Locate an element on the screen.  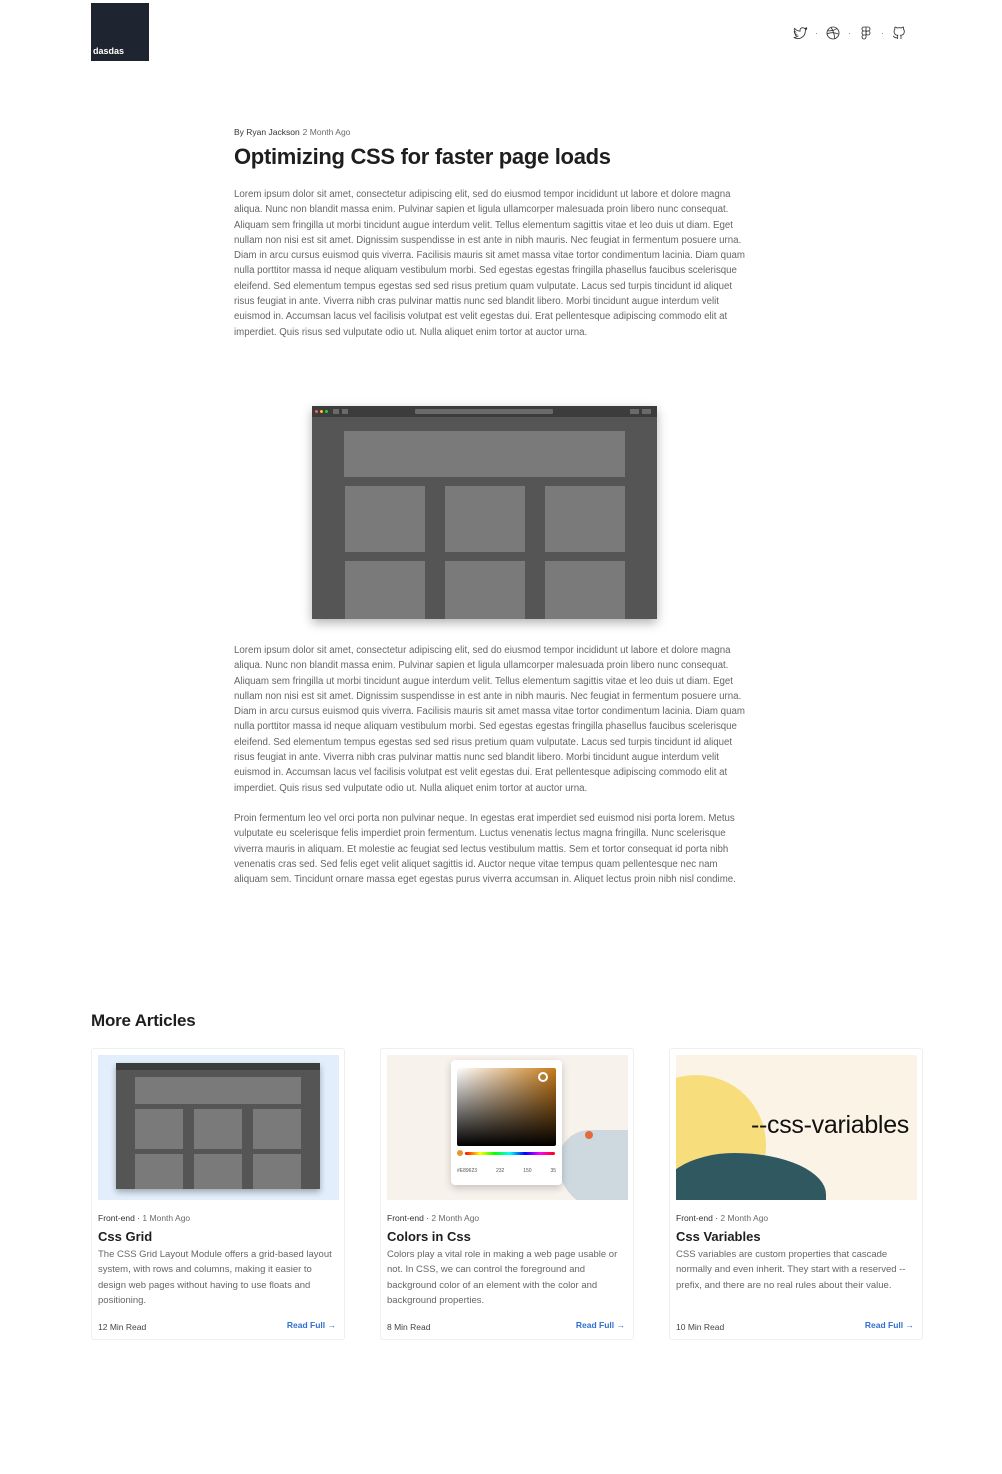
card-thumbnail: --css-variables is located at coordinates (796, 1127).